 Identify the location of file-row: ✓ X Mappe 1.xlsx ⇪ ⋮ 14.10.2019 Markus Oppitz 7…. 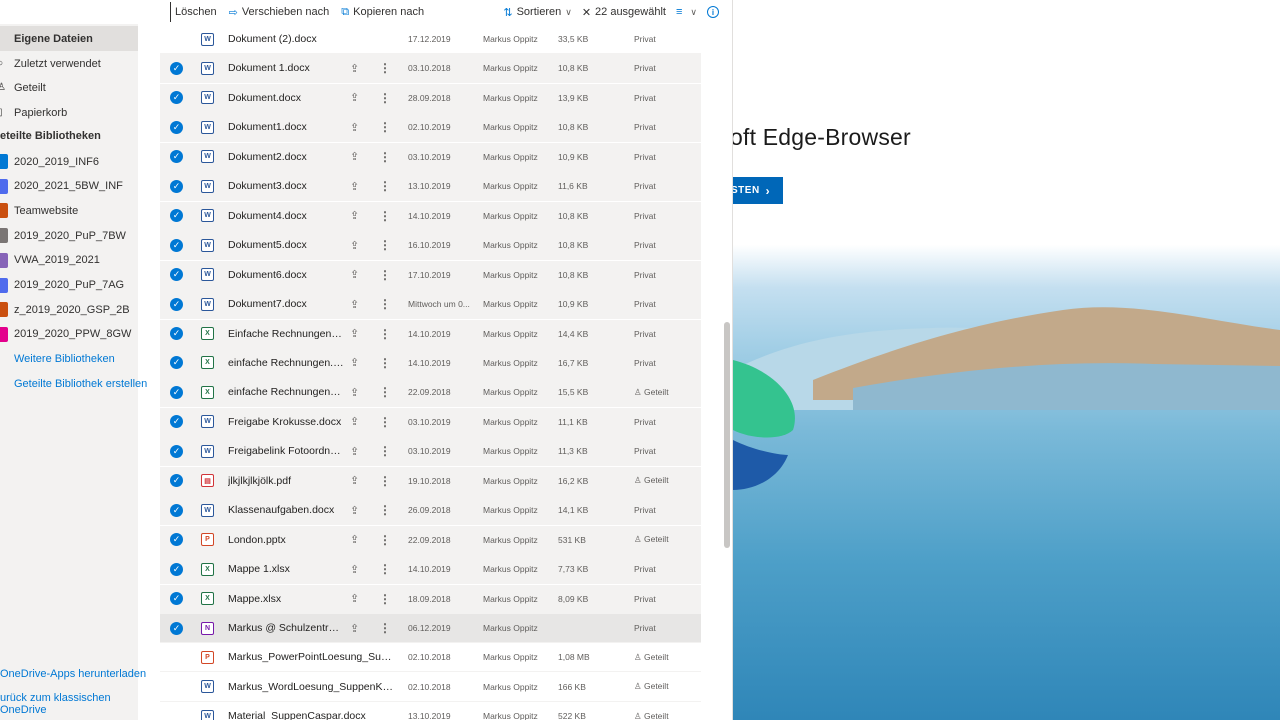
(430, 570).